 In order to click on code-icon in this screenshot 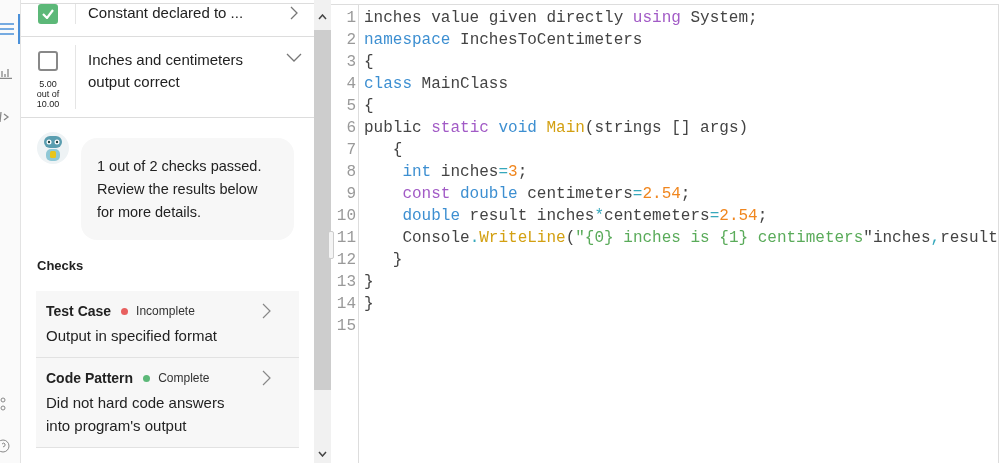, I will do `click(5, 117)`.